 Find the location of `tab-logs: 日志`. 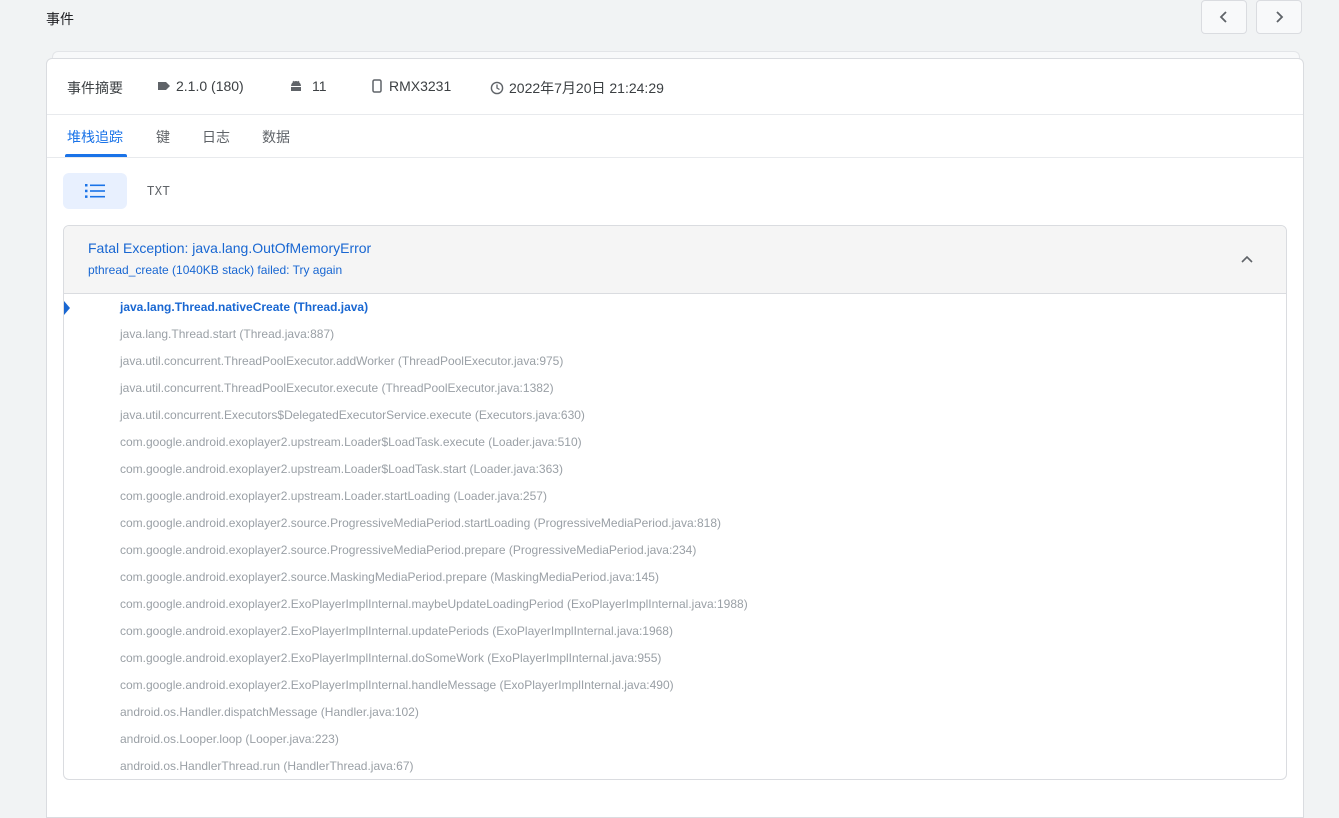

tab-logs: 日志 is located at coordinates (216, 137).